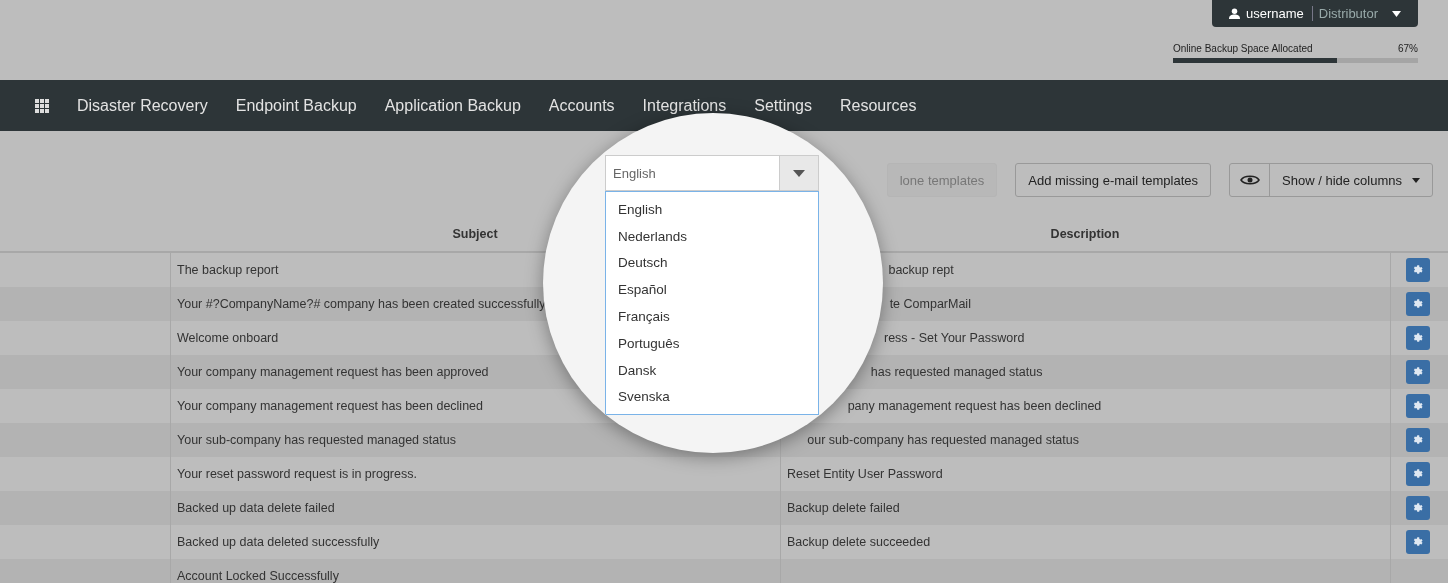  Describe the element at coordinates (943, 440) in the screenshot. I see `description-cell: our sub-company has requested managed status` at that location.